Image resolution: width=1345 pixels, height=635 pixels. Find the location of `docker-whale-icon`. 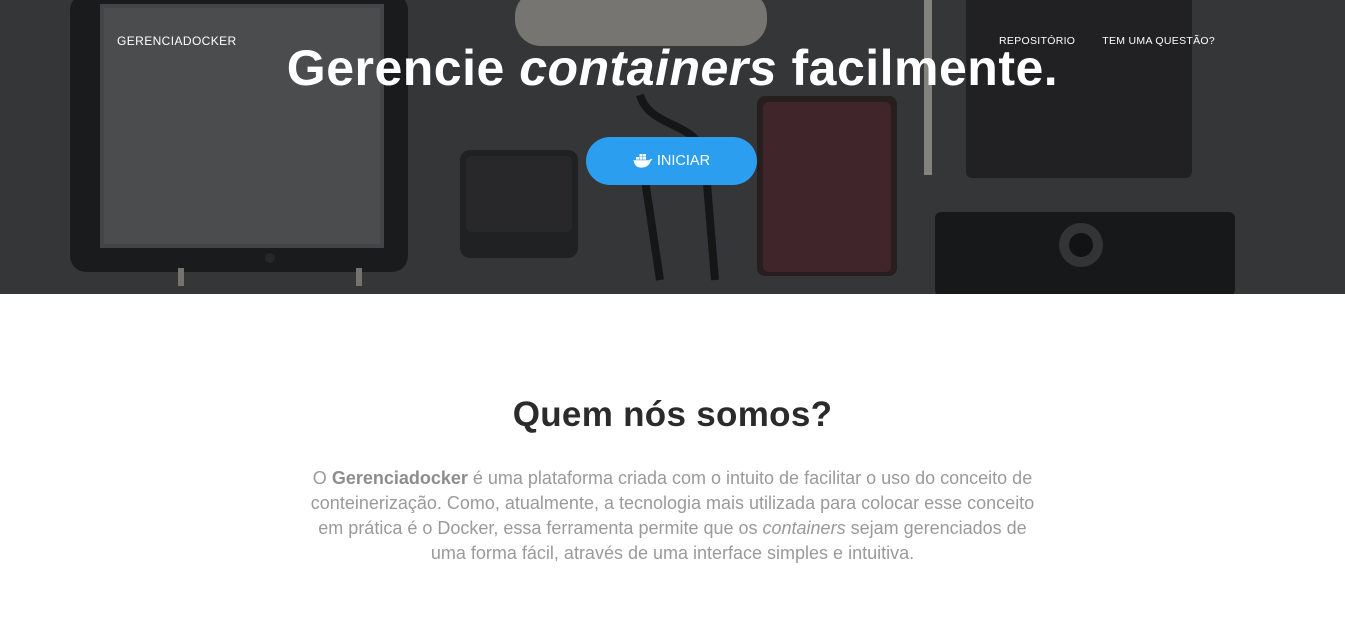

docker-whale-icon is located at coordinates (643, 161).